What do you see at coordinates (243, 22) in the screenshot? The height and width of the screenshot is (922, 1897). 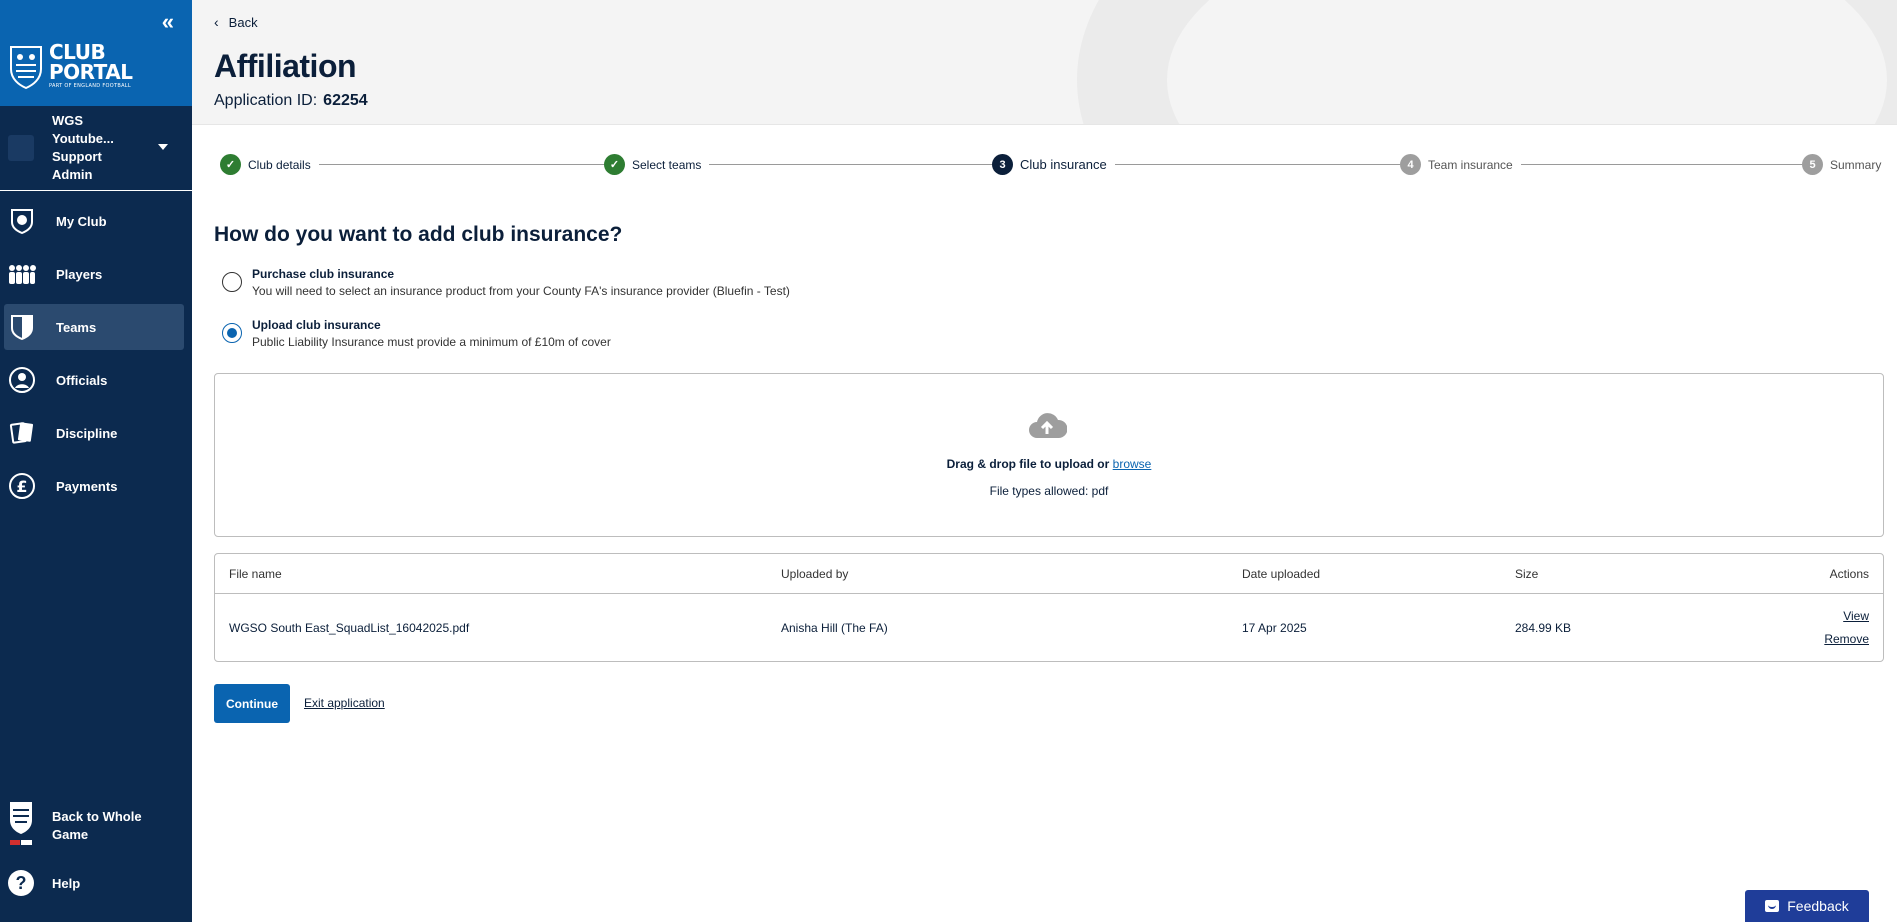 I see `back-label: Back` at bounding box center [243, 22].